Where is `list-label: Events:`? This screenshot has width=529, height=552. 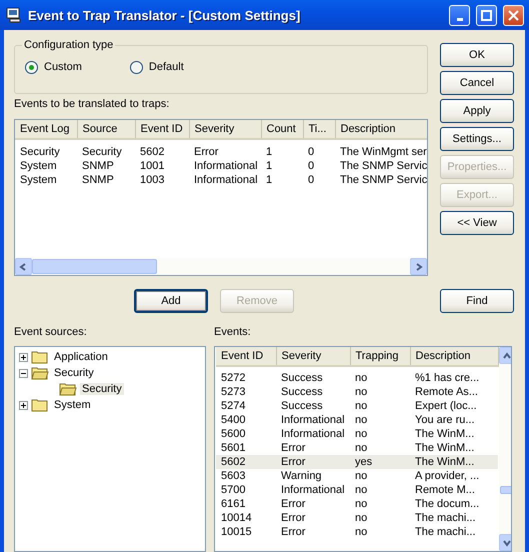 list-label: Events: is located at coordinates (233, 332).